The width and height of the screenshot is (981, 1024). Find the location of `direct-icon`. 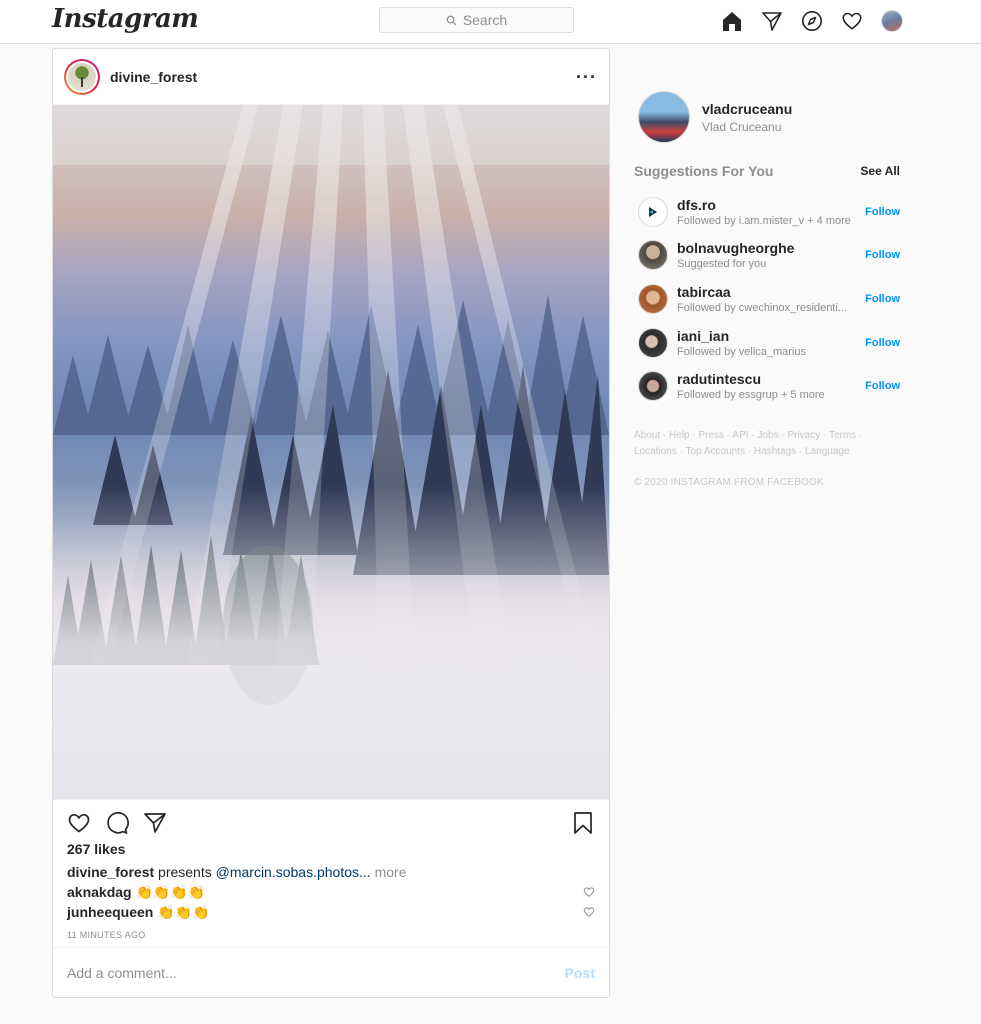

direct-icon is located at coordinates (772, 21).